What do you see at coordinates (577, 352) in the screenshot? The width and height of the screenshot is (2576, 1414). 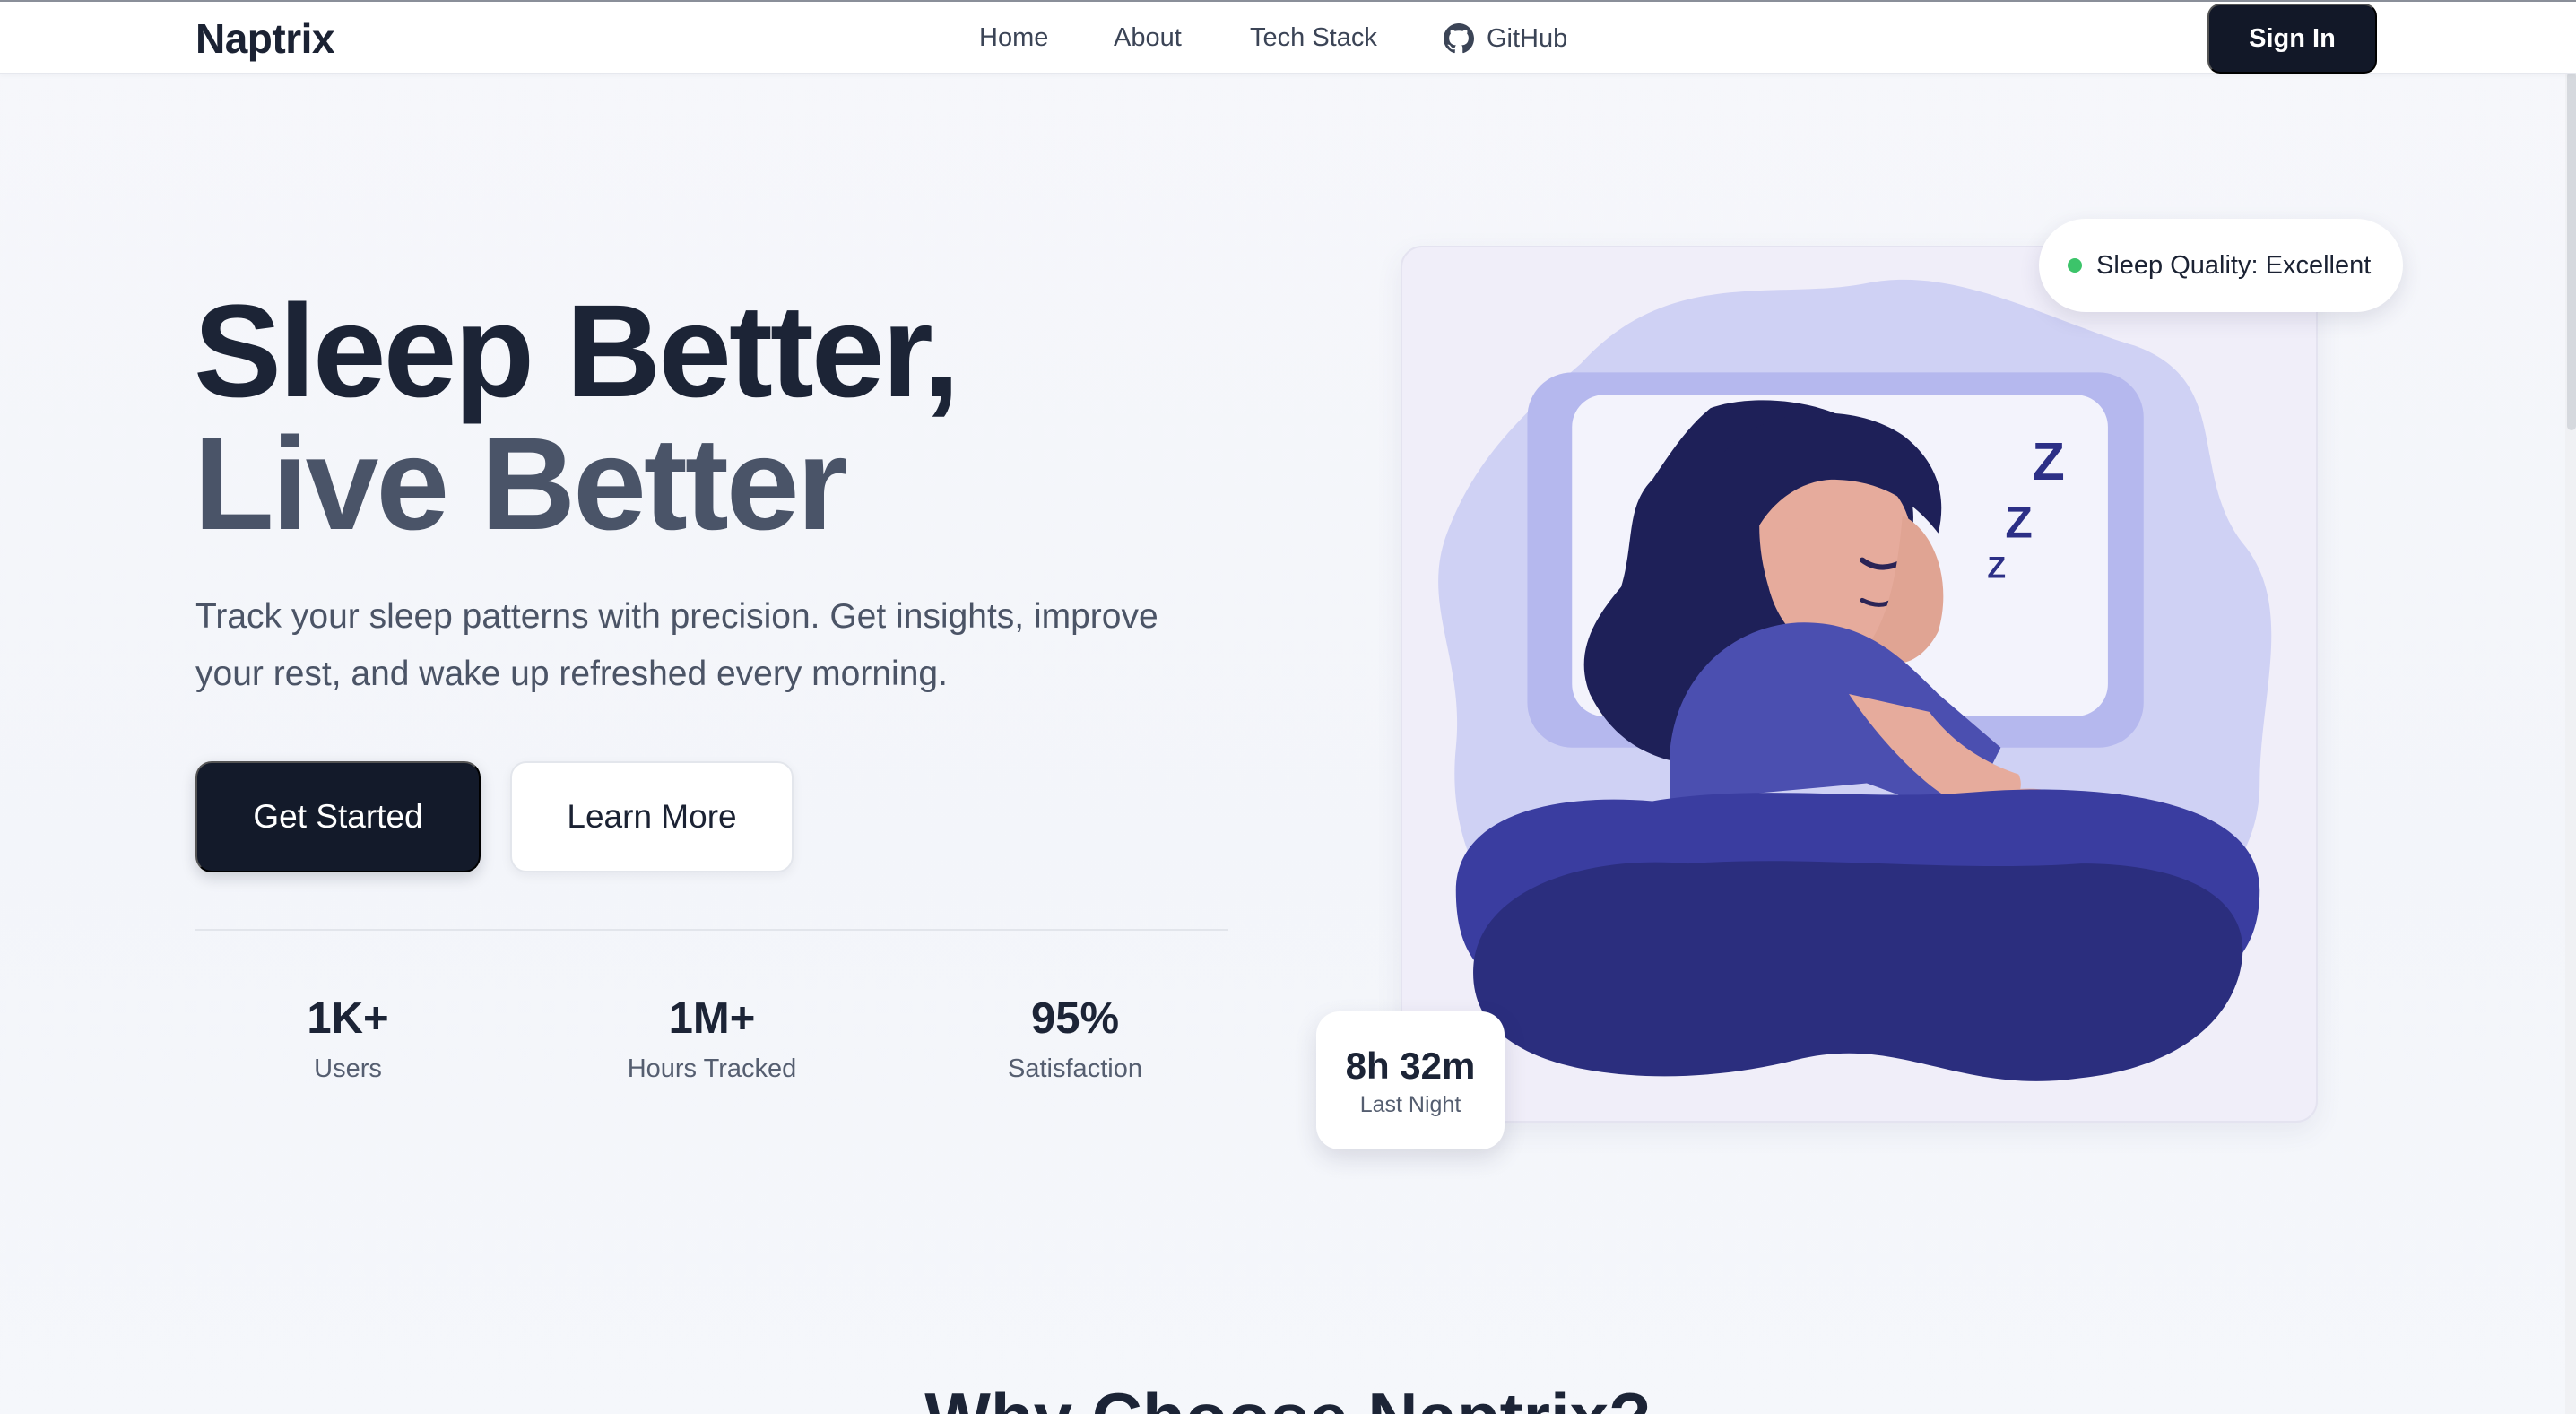 I see `hero-title-line1: Sleep Better,` at bounding box center [577, 352].